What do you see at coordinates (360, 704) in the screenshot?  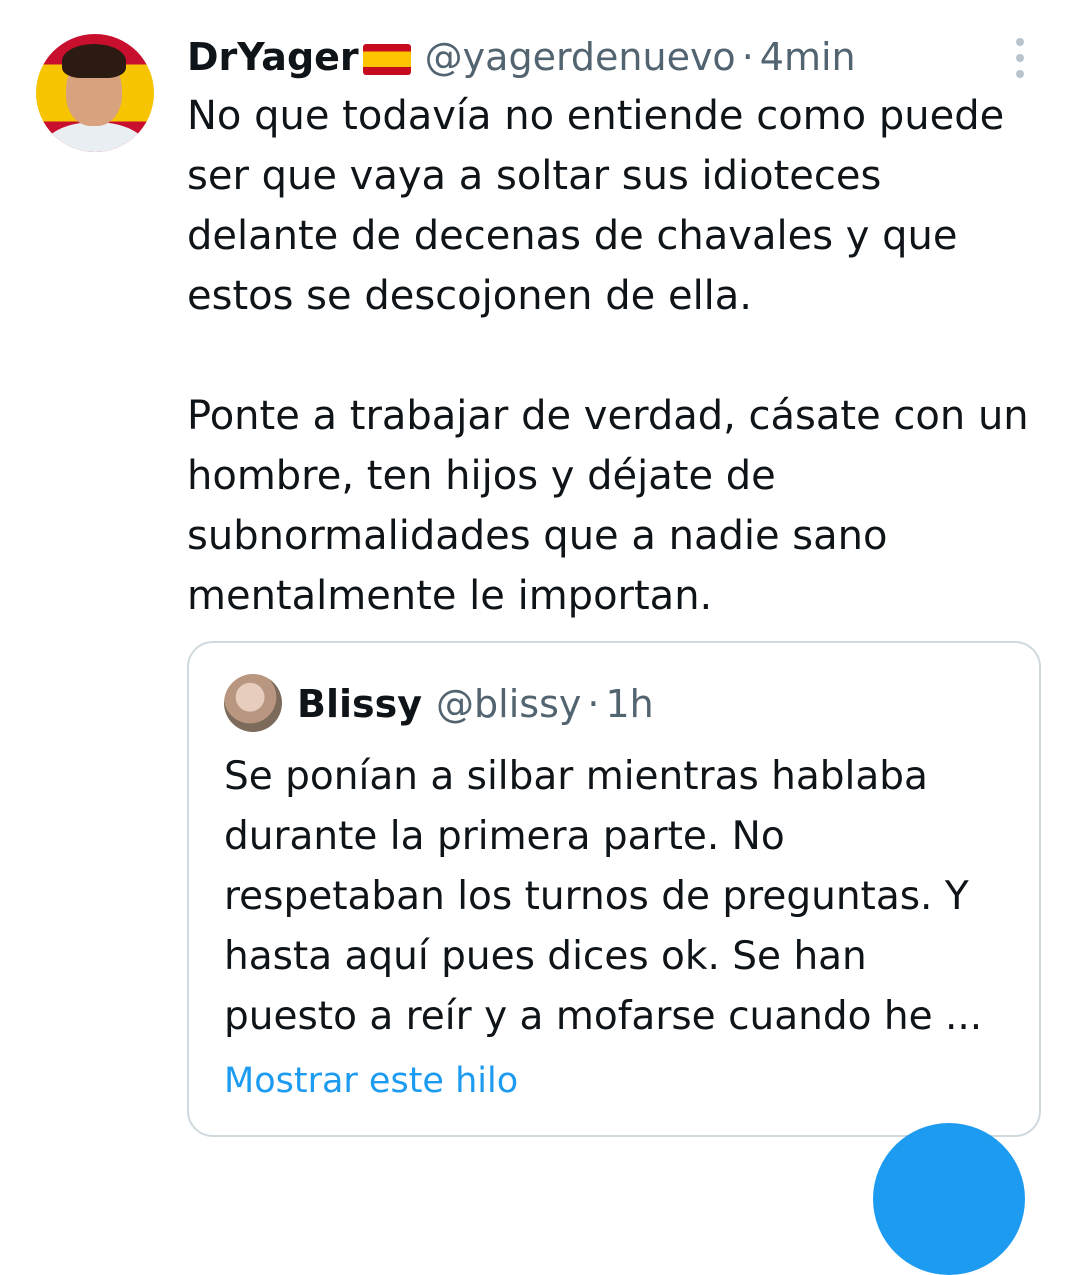 I see `quoted-author-name: Blissy` at bounding box center [360, 704].